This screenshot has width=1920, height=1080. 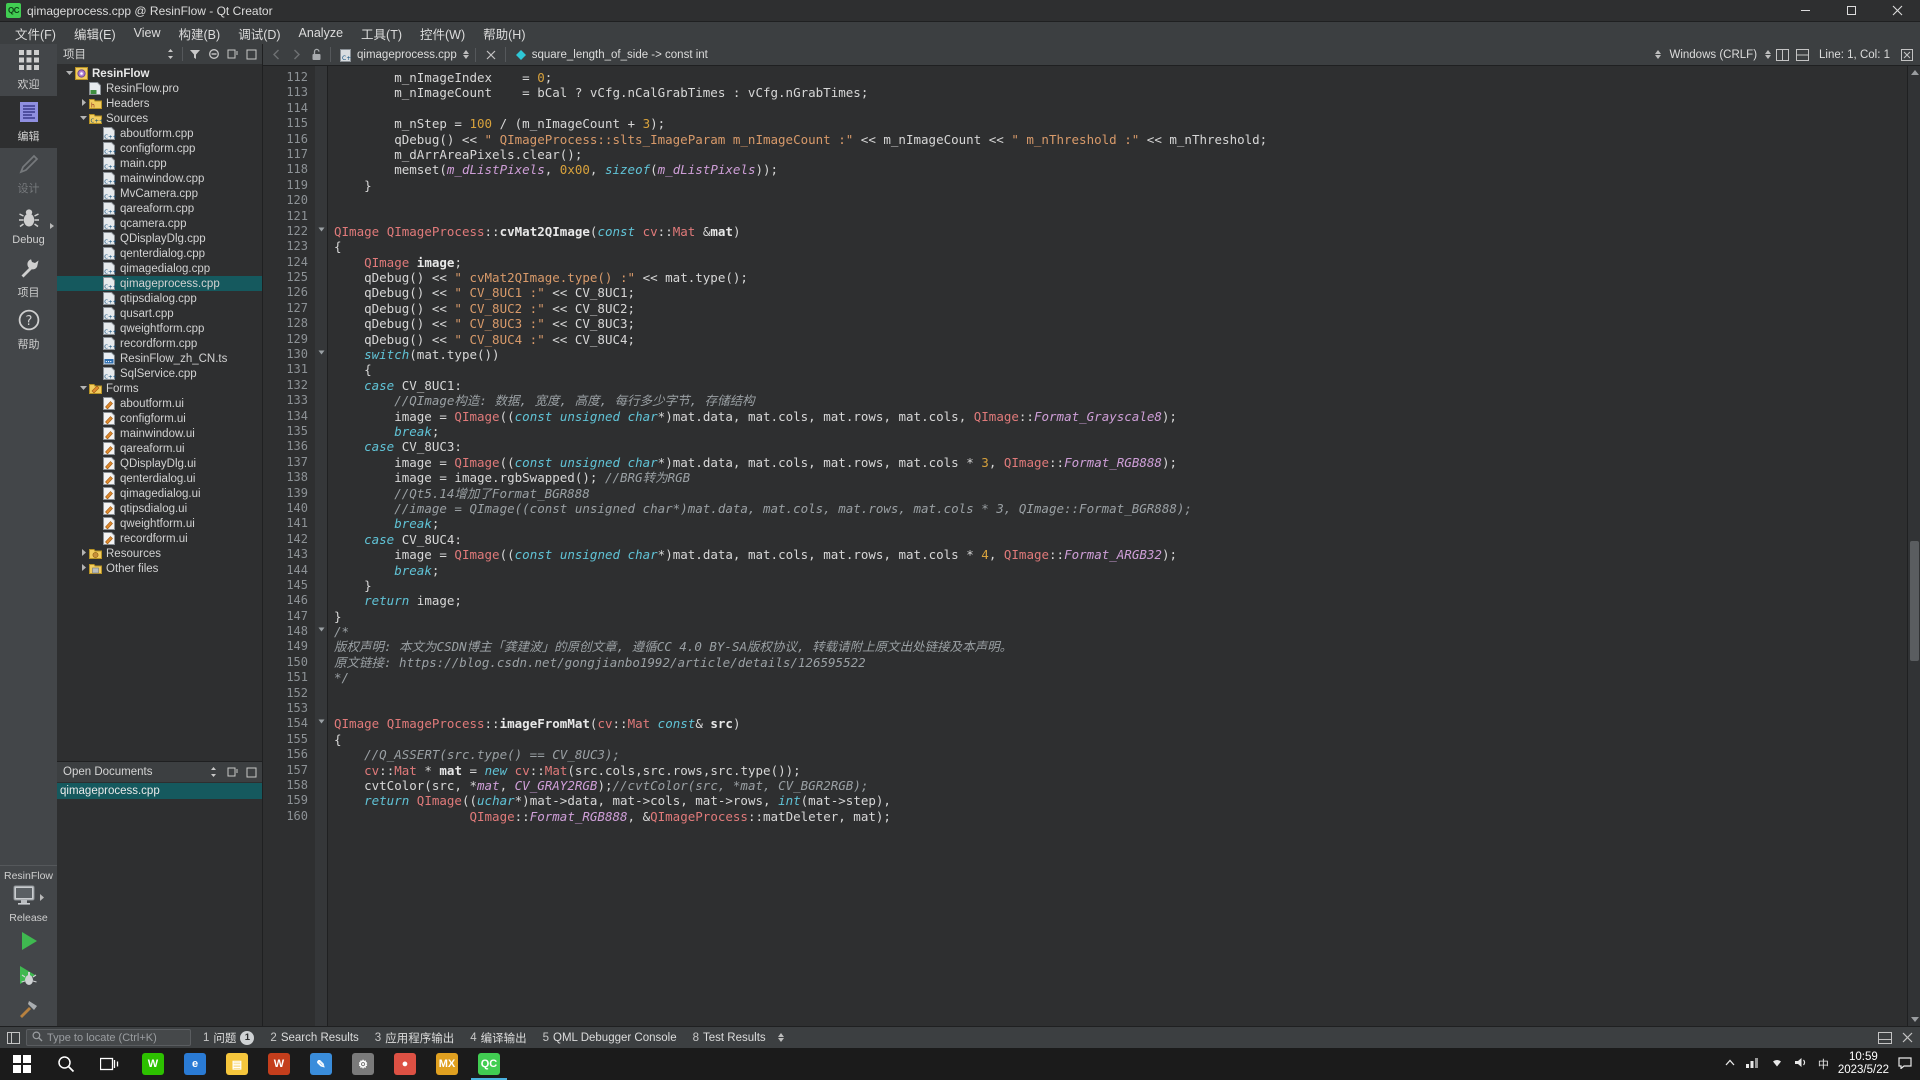 What do you see at coordinates (1823, 1064) in the screenshot?
I see `ime-indicator: 中` at bounding box center [1823, 1064].